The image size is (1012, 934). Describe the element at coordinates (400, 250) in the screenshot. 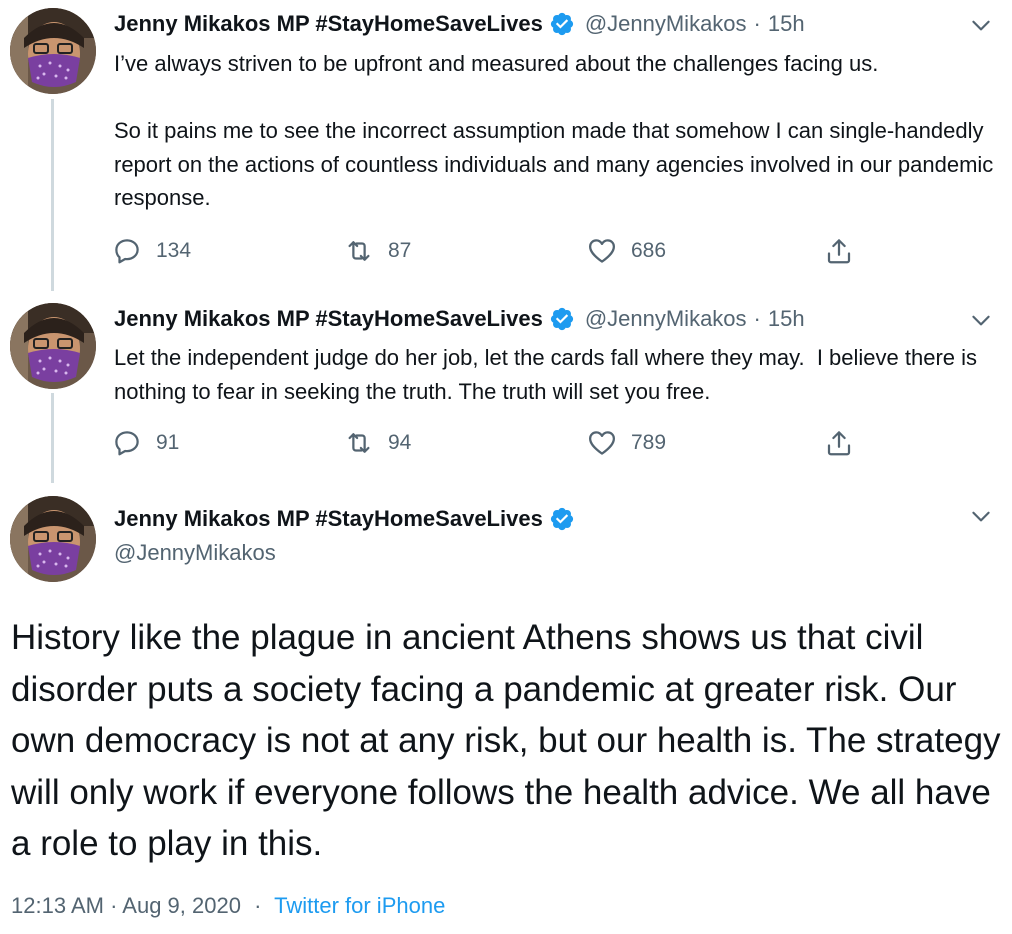

I see `retweet-count: 87` at that location.